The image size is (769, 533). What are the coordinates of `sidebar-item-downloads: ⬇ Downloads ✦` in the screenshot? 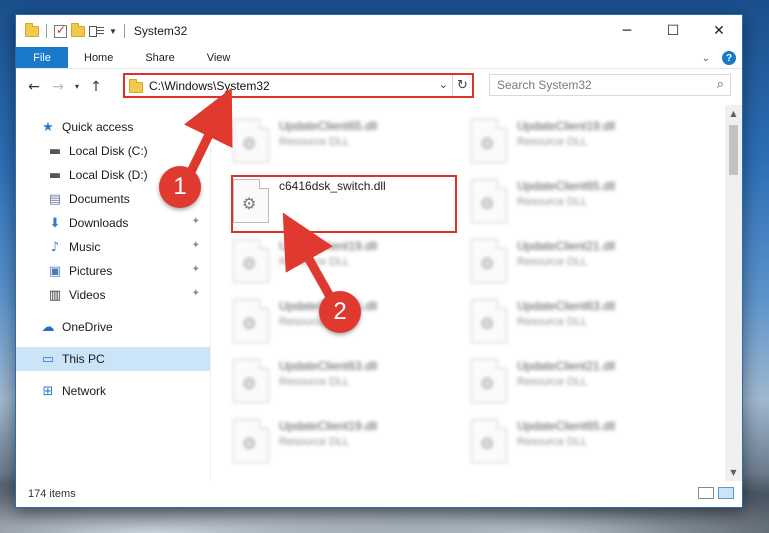 It's located at (113, 223).